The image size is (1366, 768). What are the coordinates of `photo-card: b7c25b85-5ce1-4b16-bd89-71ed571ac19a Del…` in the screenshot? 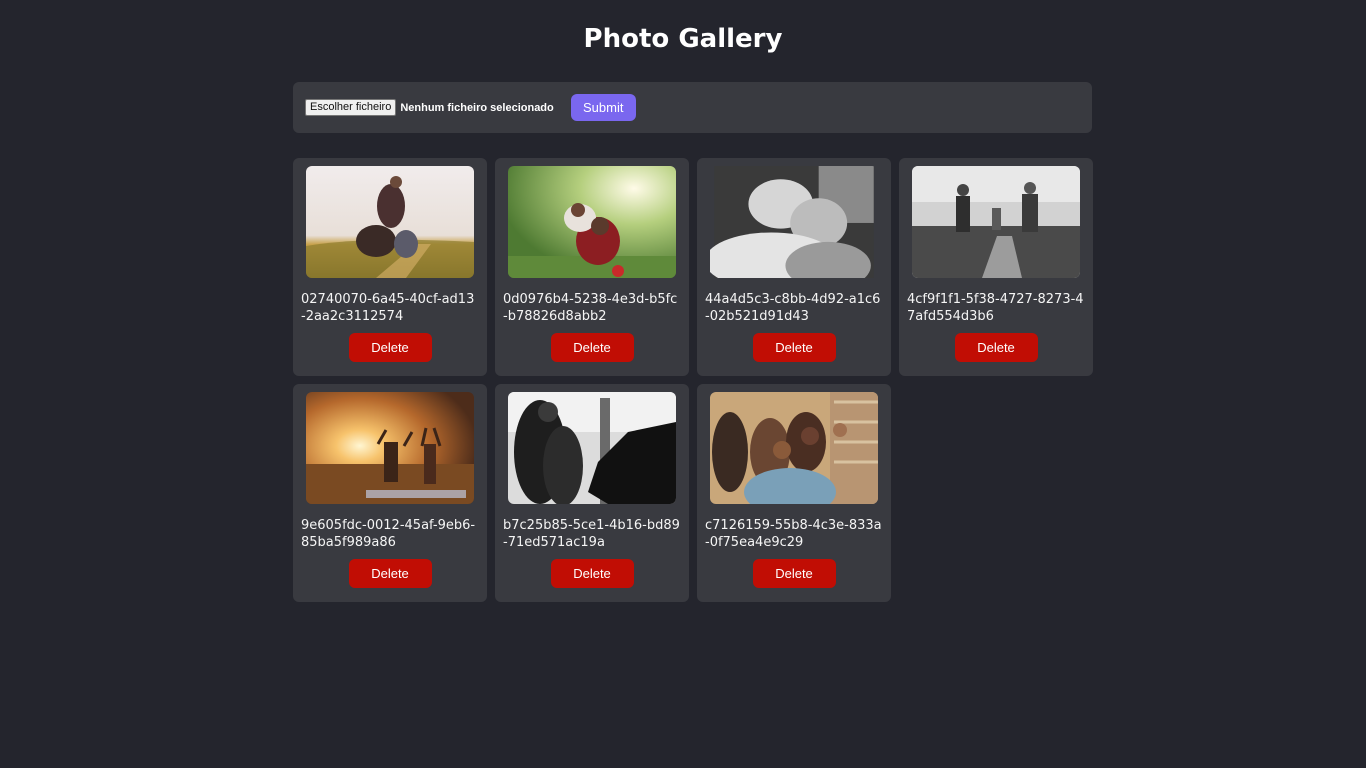 It's located at (592, 493).